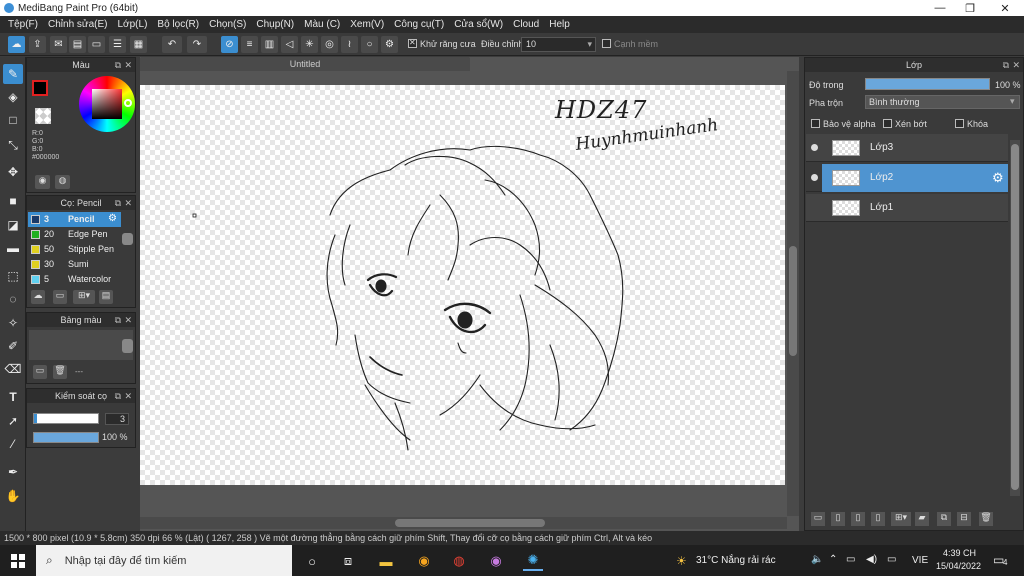  Describe the element at coordinates (901, 519) in the screenshot. I see `add-layer-menu-icon: ⊞▾` at that location.